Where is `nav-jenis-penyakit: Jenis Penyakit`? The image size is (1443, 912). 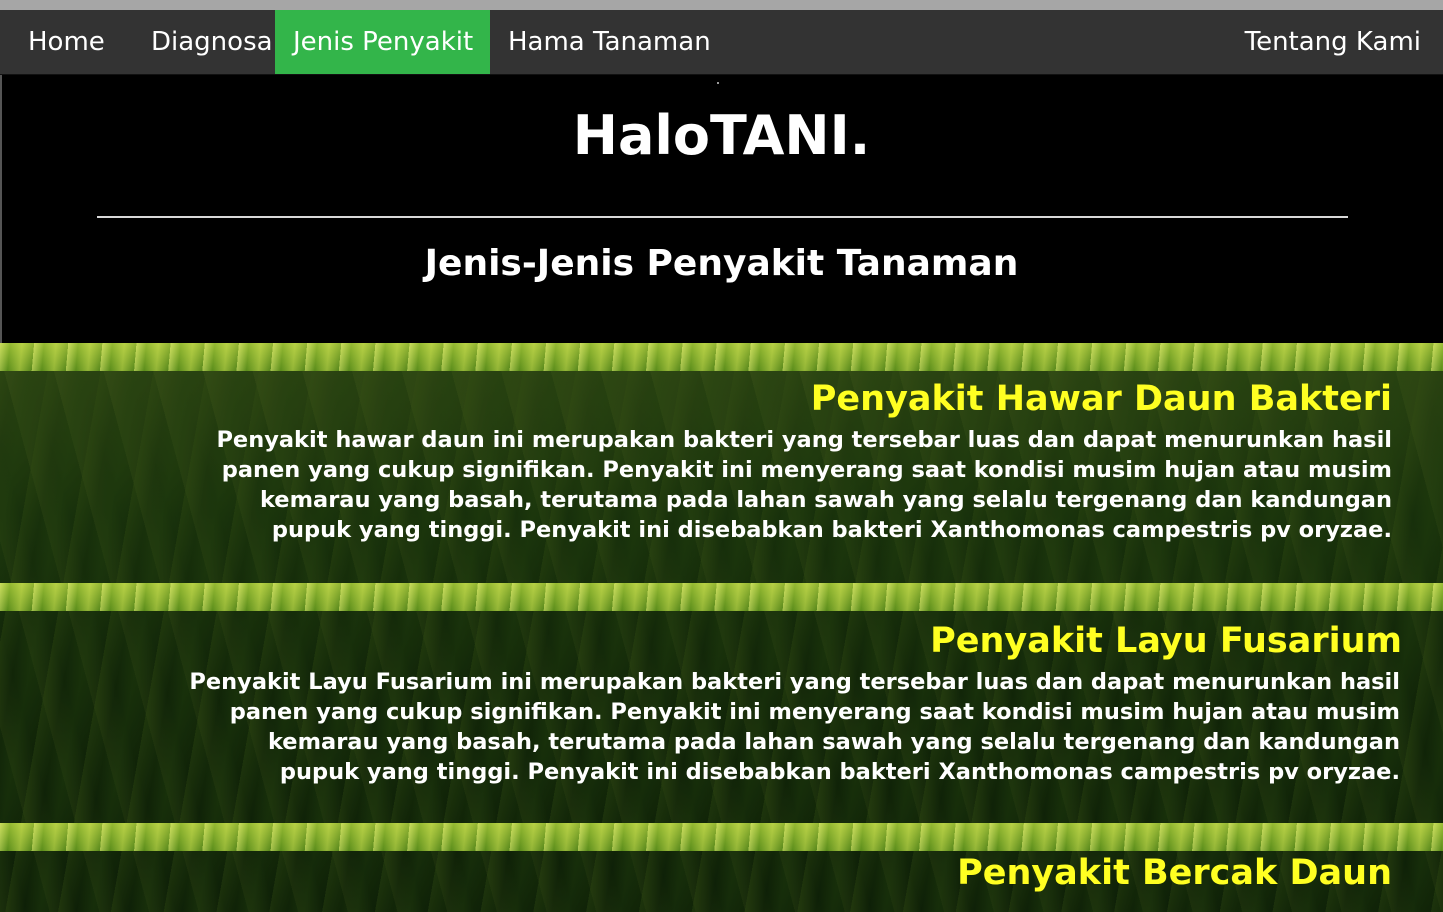
nav-jenis-penyakit: Jenis Penyakit is located at coordinates (382, 42).